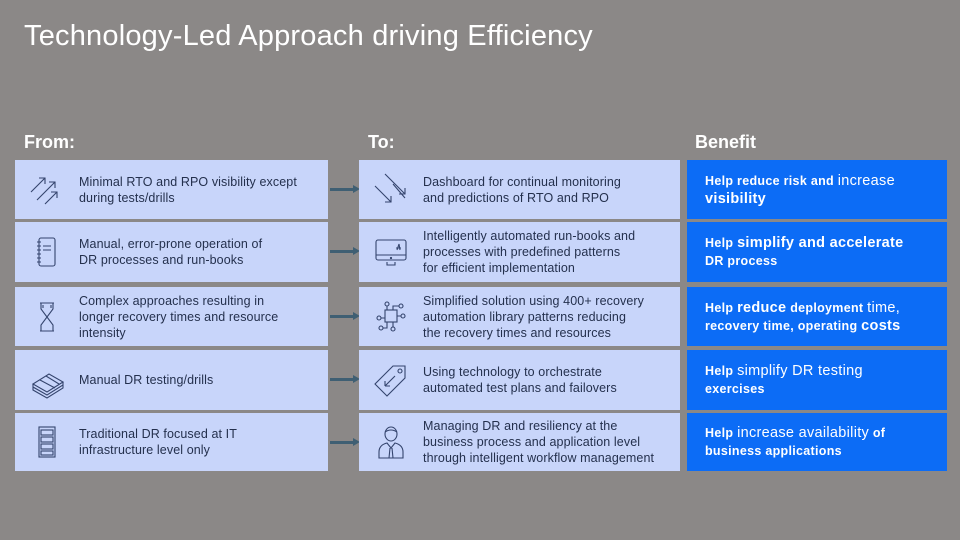  I want to click on tag-icon, so click(391, 380).